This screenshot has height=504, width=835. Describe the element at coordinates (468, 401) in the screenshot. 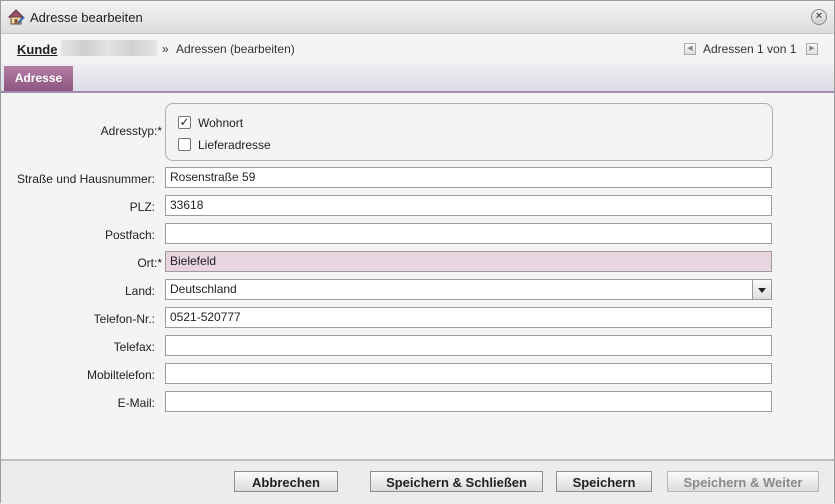

I see `email-field` at that location.